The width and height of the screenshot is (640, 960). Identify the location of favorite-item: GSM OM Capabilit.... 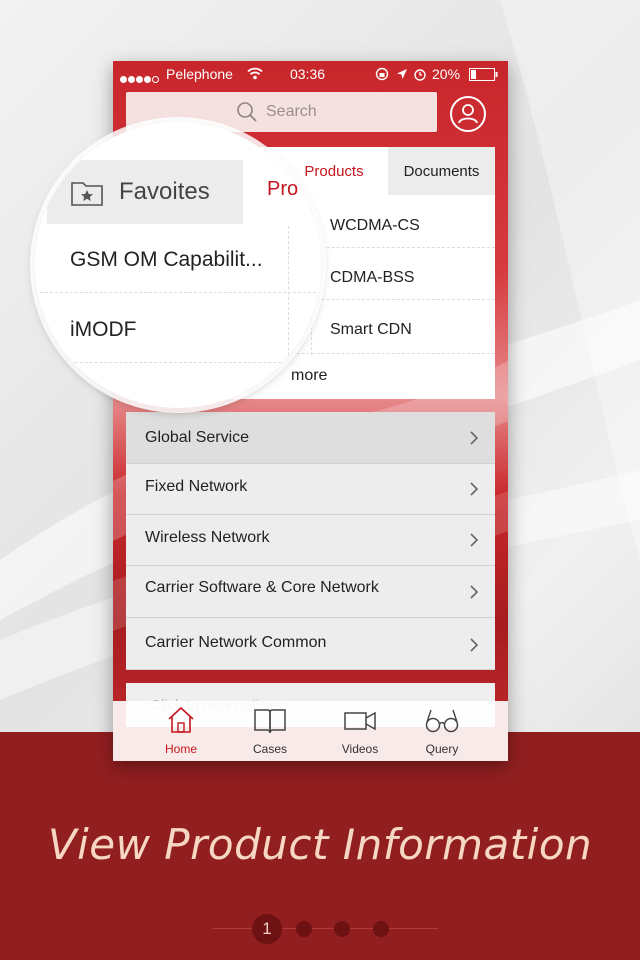
(166, 260).